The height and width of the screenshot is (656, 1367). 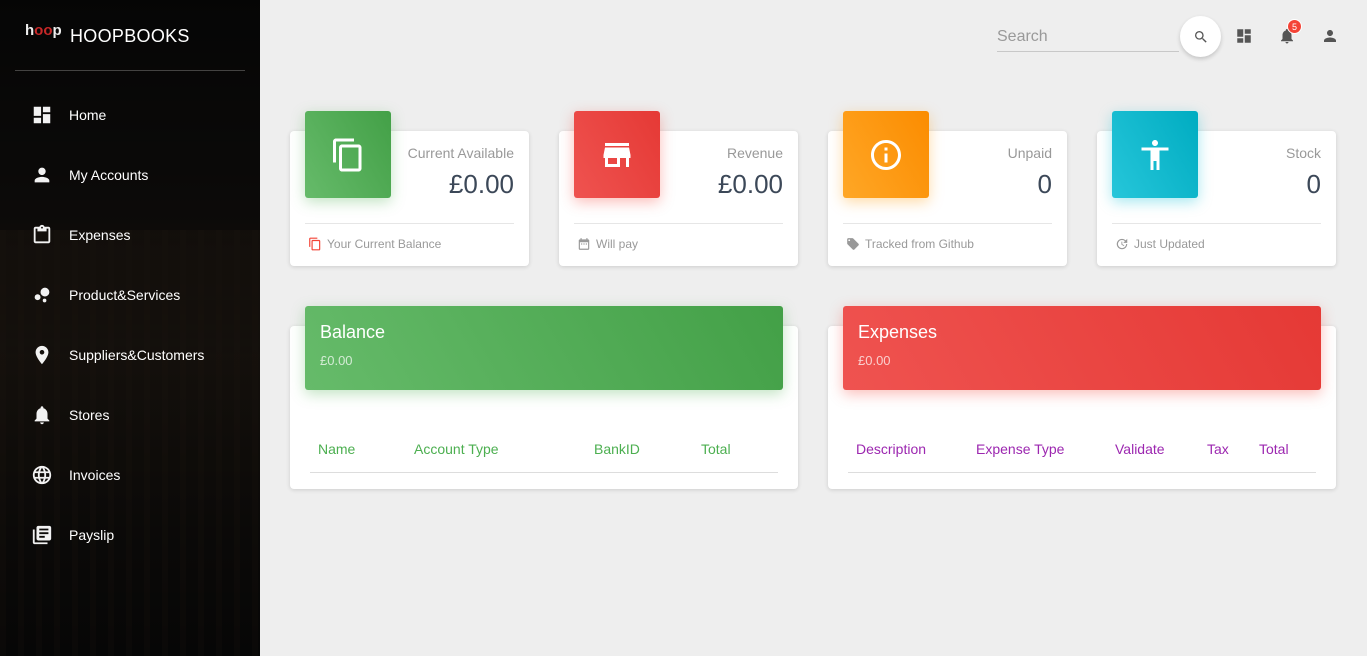 I want to click on sidebar-item-label: Invoices, so click(x=95, y=475).